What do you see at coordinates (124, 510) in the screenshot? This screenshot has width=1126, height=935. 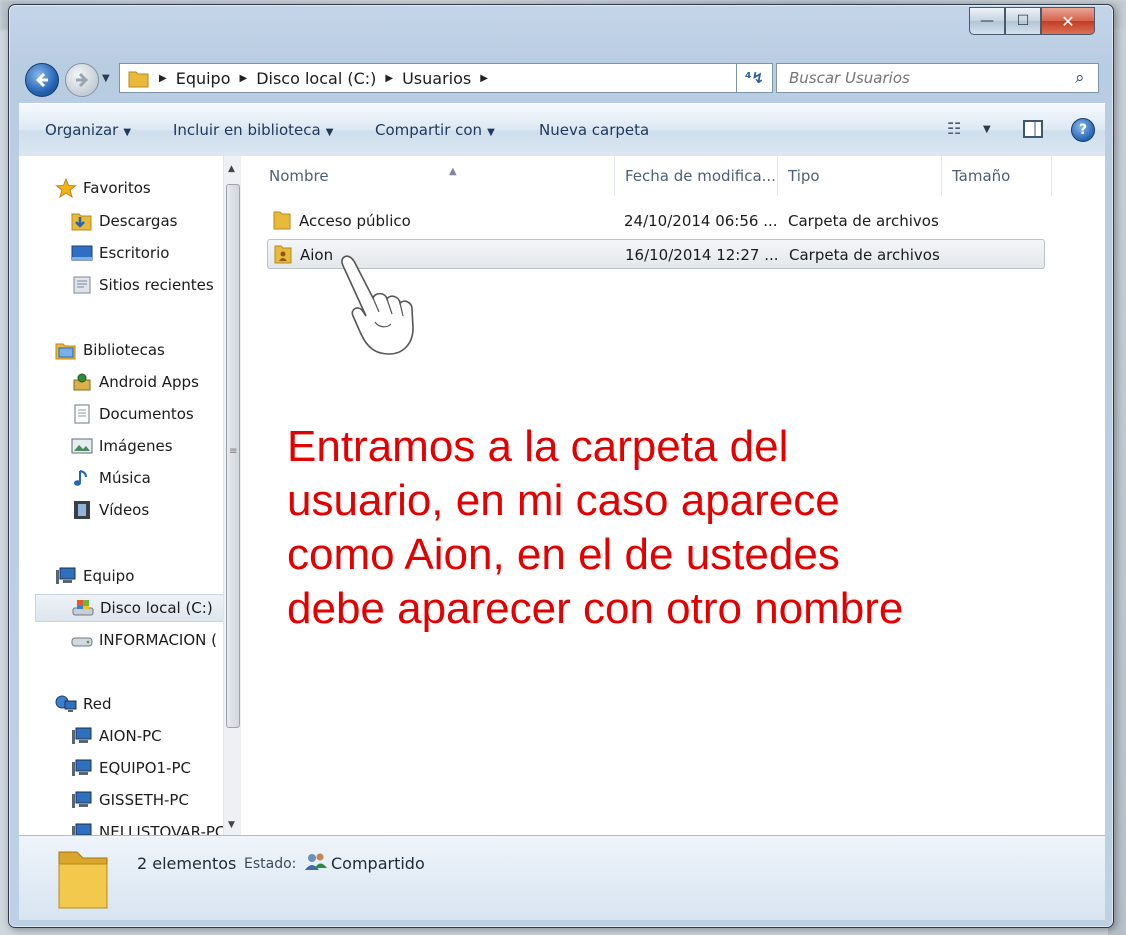 I see `nav-videos-label: Vídeos` at bounding box center [124, 510].